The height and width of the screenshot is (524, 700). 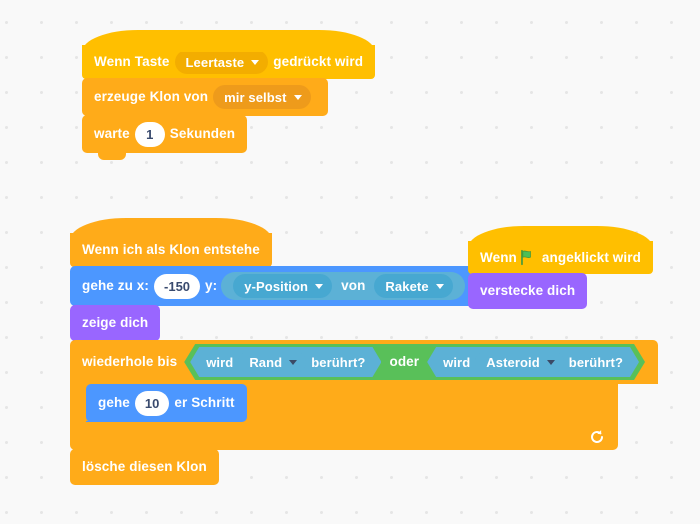 I want to click on block-wait-seconds: warte 1 Sekunden, so click(x=165, y=137).